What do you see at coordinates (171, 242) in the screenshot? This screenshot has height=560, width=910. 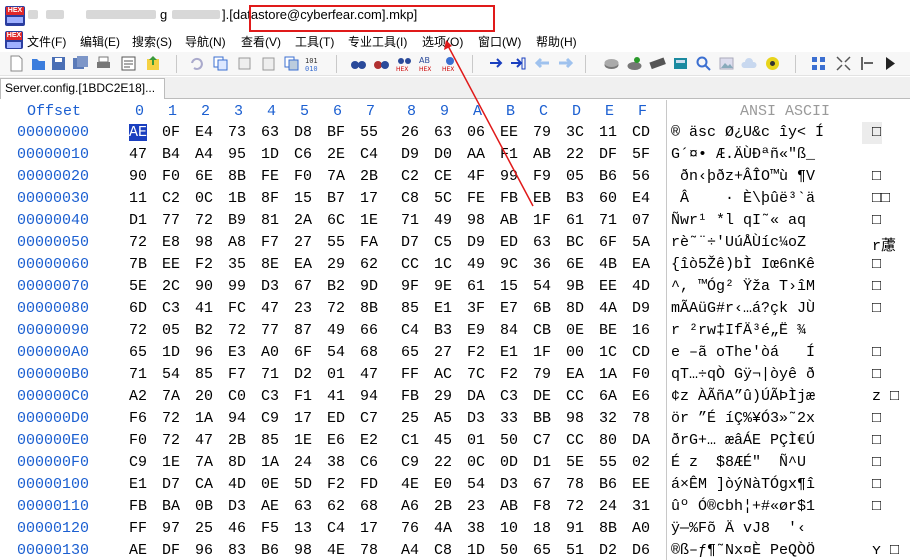 I see `hex-byte: E8` at bounding box center [171, 242].